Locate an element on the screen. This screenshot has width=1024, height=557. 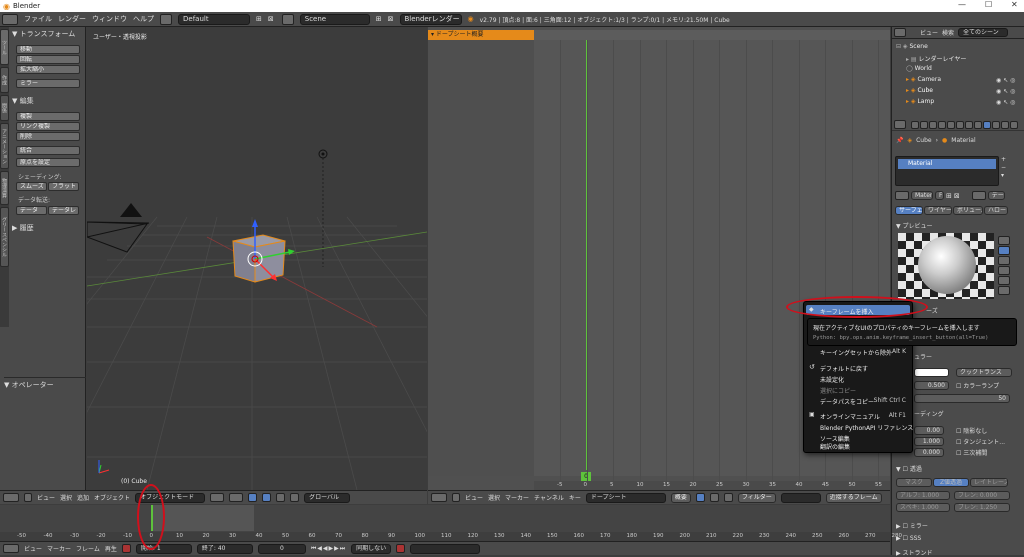
modifiers-tab-icon is located at coordinates (969, 124).